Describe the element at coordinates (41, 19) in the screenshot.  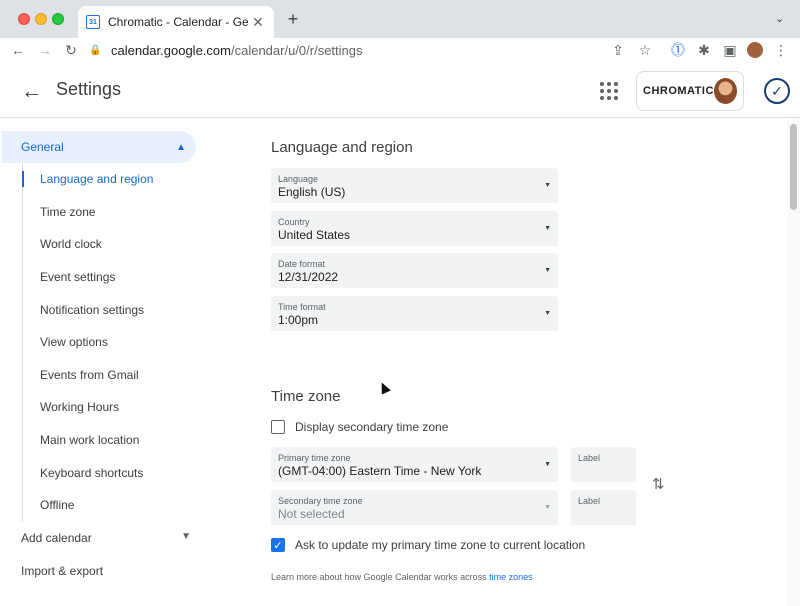
I see `minimize-window-button` at that location.